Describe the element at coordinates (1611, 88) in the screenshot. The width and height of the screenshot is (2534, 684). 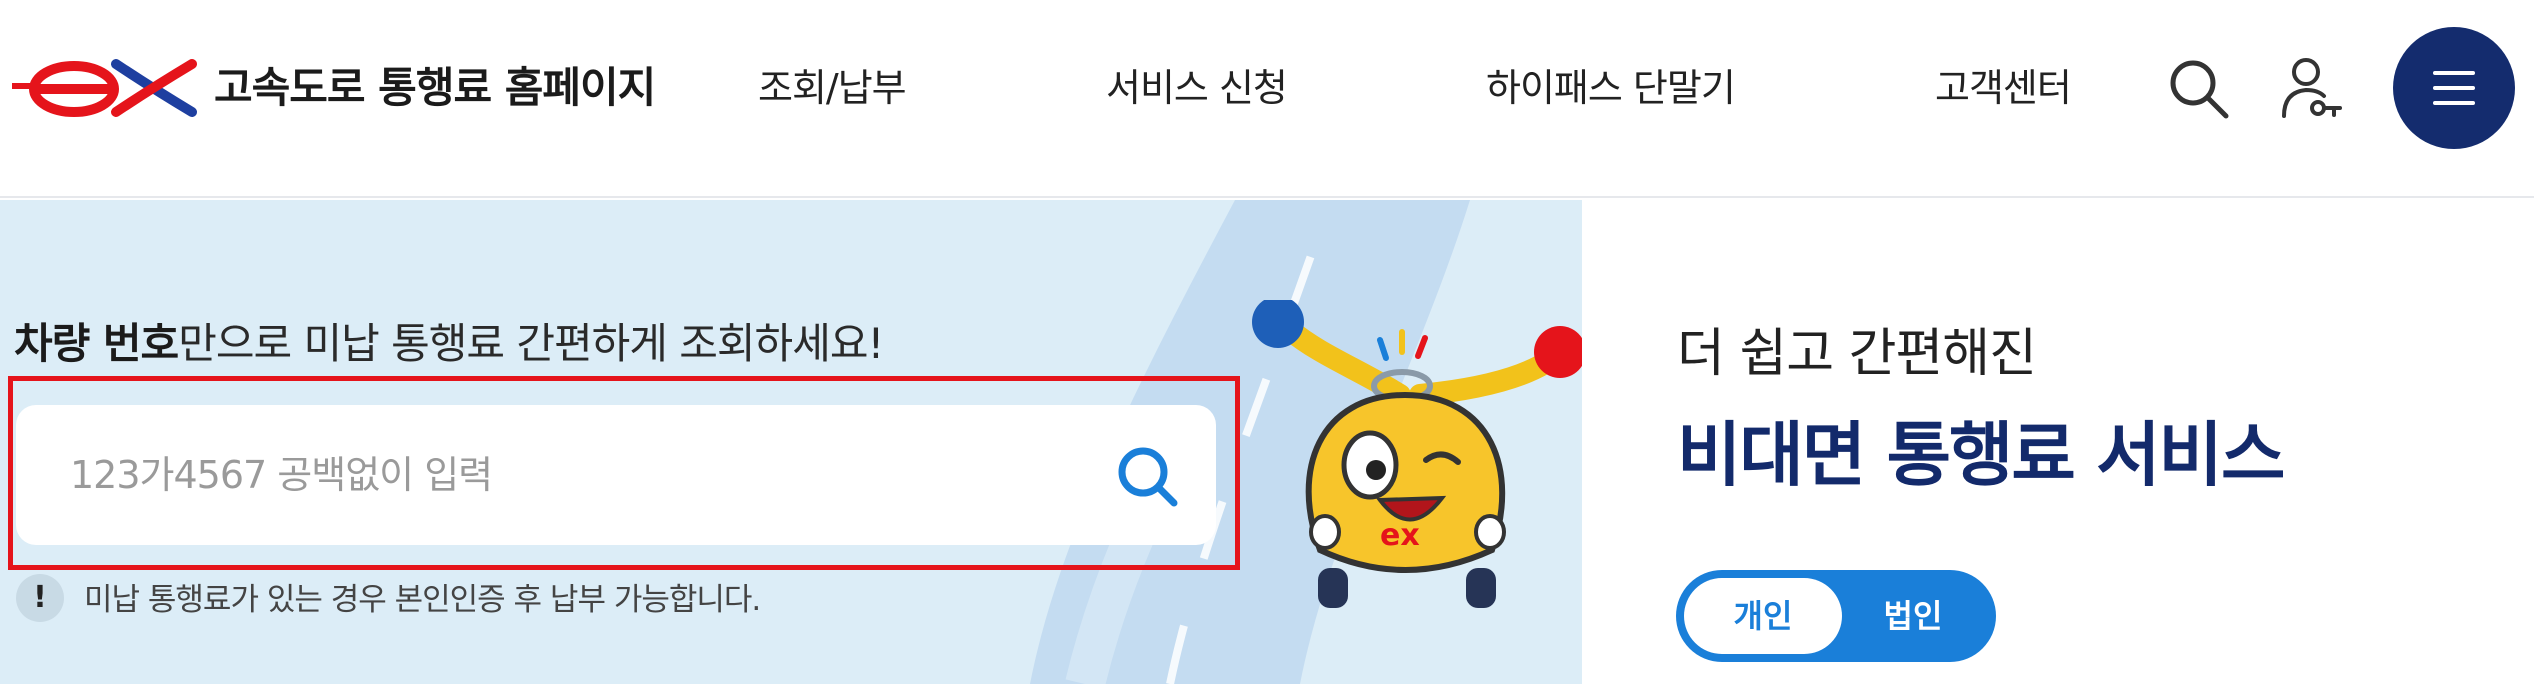
I see `nav-hipass-terminal: 하이패스 단말기` at that location.